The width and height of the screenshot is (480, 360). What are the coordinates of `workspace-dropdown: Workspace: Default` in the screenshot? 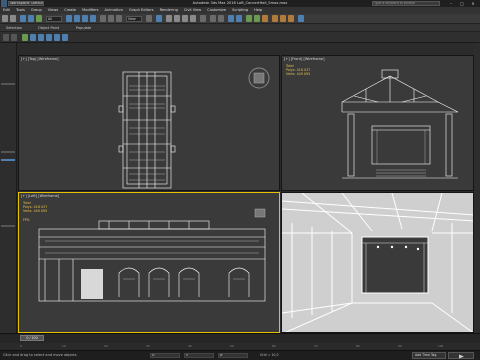 It's located at (26, 3).